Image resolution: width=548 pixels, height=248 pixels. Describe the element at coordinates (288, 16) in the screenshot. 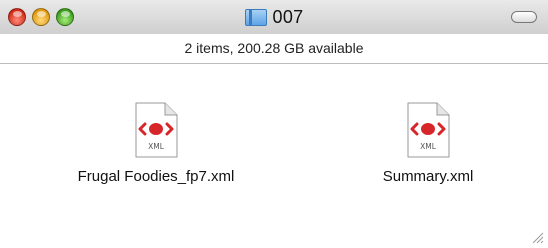

I see `window-title: 007` at that location.